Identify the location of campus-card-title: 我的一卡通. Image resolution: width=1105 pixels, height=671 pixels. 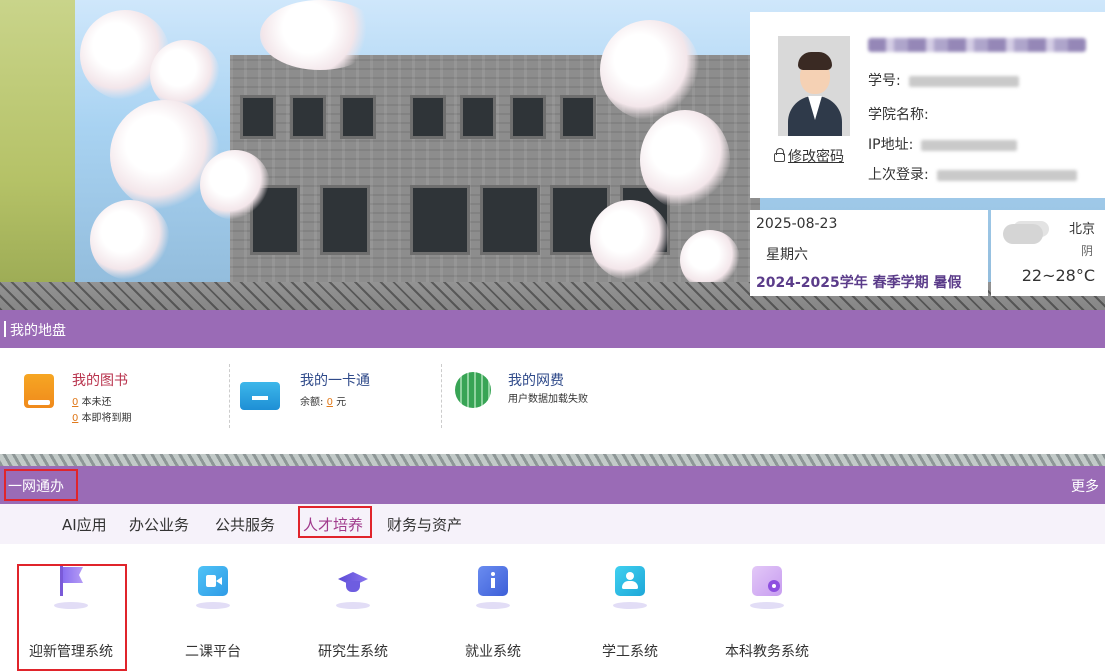
(335, 380).